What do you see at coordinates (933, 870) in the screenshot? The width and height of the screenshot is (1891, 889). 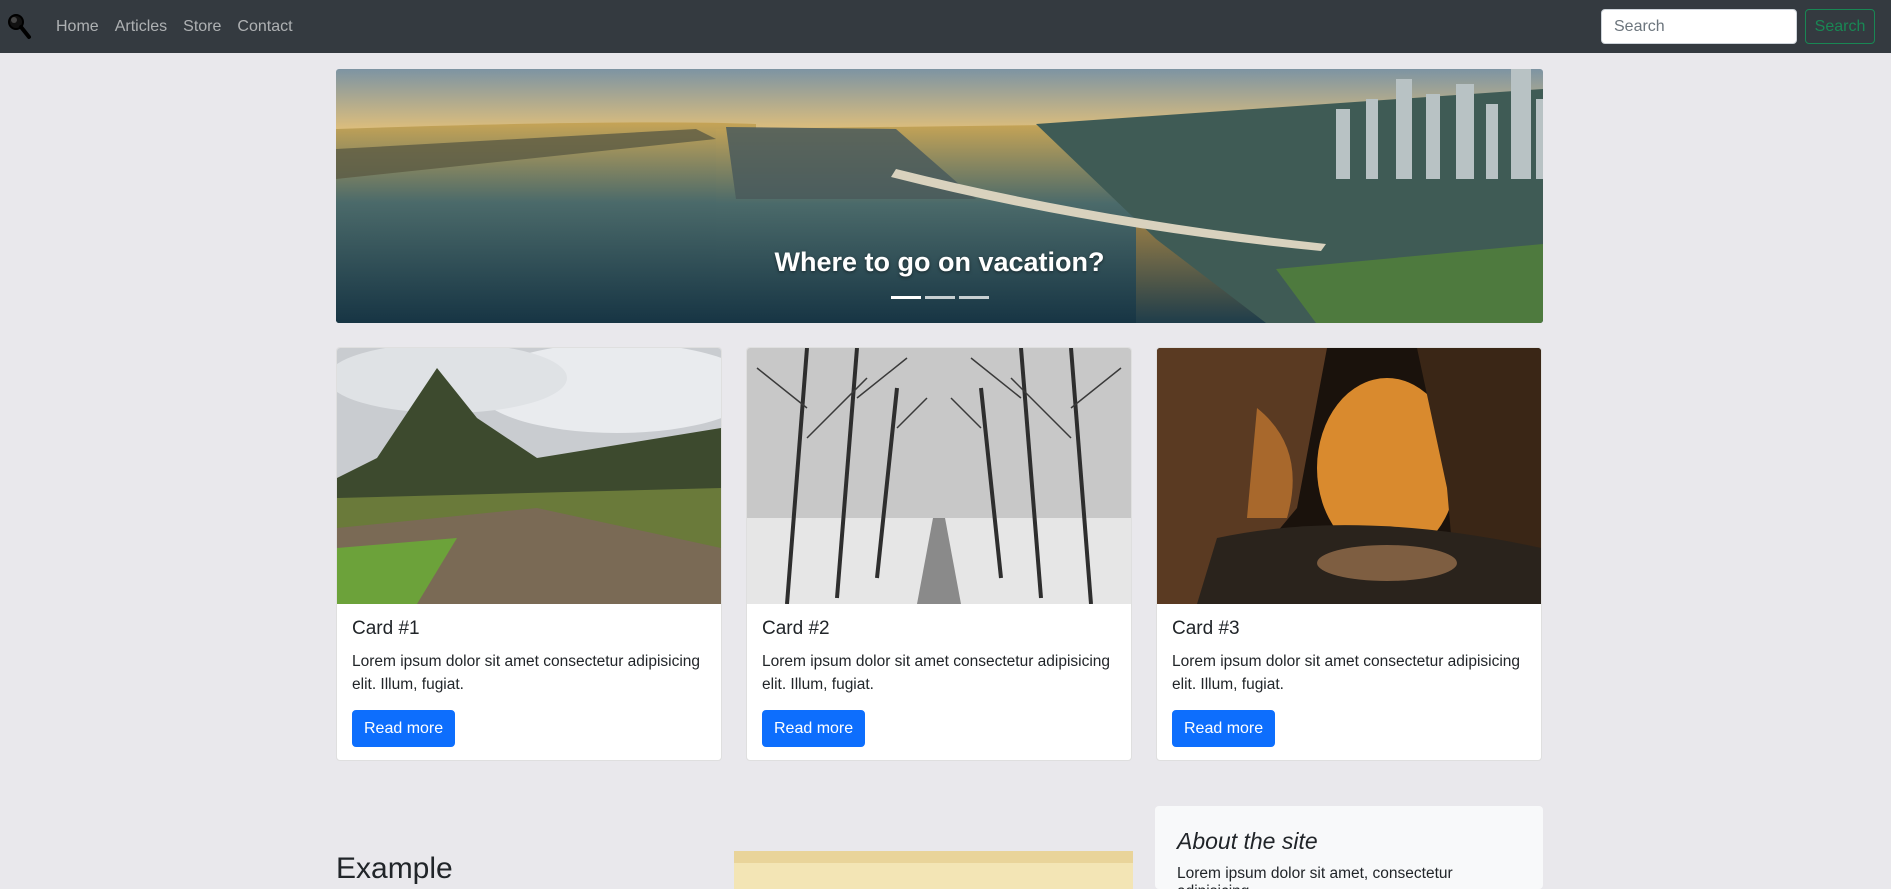 I see `example-image` at bounding box center [933, 870].